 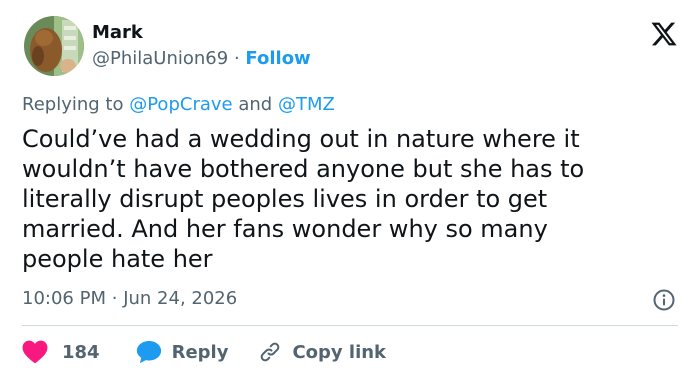 I want to click on reply-button: Reply, so click(x=182, y=352).